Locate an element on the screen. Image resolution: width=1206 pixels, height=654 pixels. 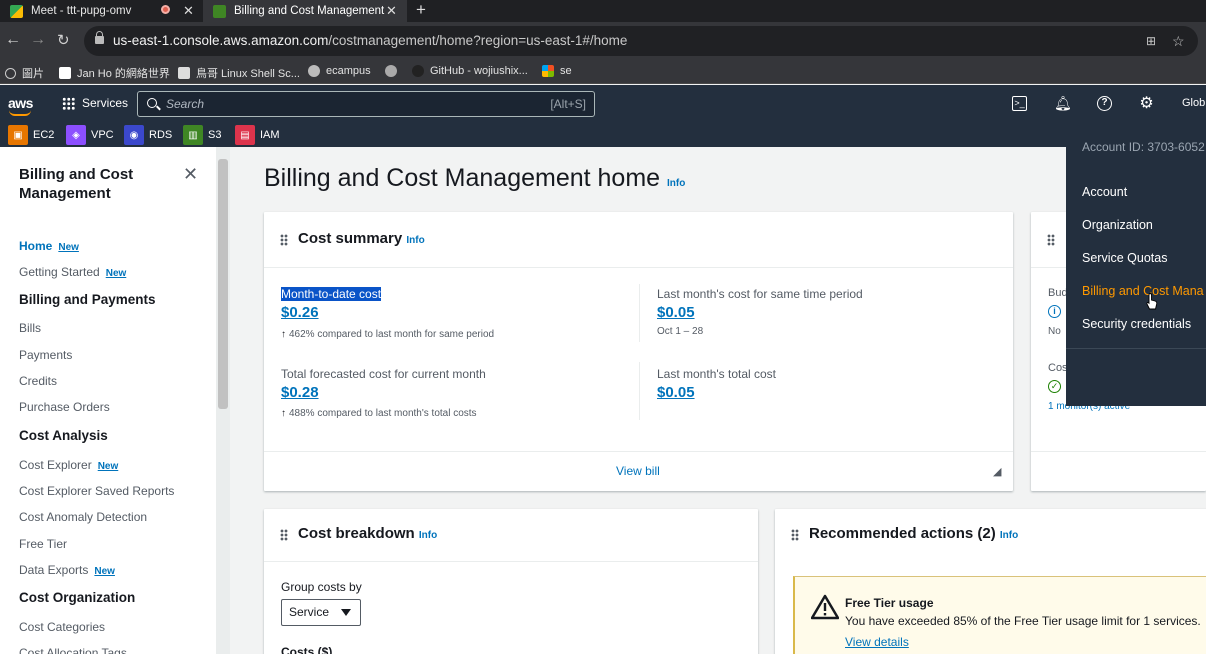
rds-icon: ◉ is located at coordinates (134, 135).